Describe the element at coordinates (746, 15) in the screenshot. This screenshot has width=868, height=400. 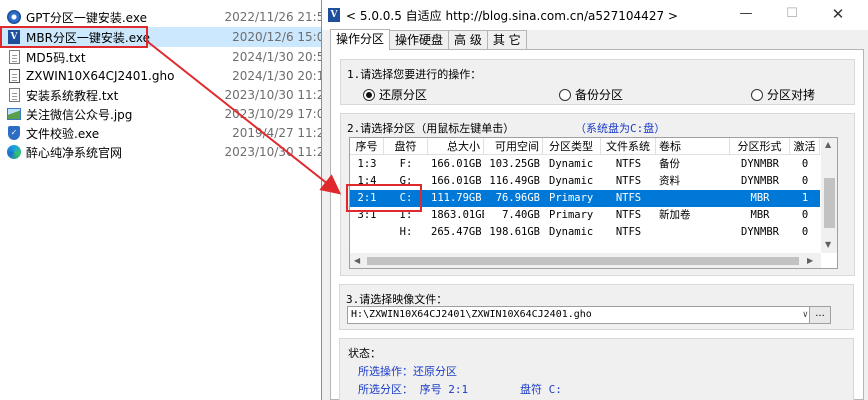
I see `minimize-button: —` at that location.